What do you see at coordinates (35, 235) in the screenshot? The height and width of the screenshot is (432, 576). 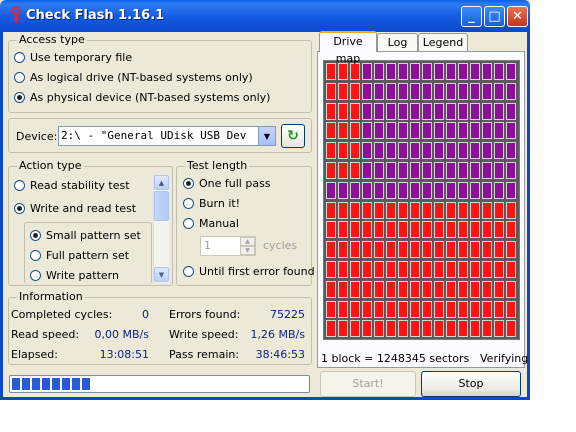 I see `pattern-small-radio` at bounding box center [35, 235].